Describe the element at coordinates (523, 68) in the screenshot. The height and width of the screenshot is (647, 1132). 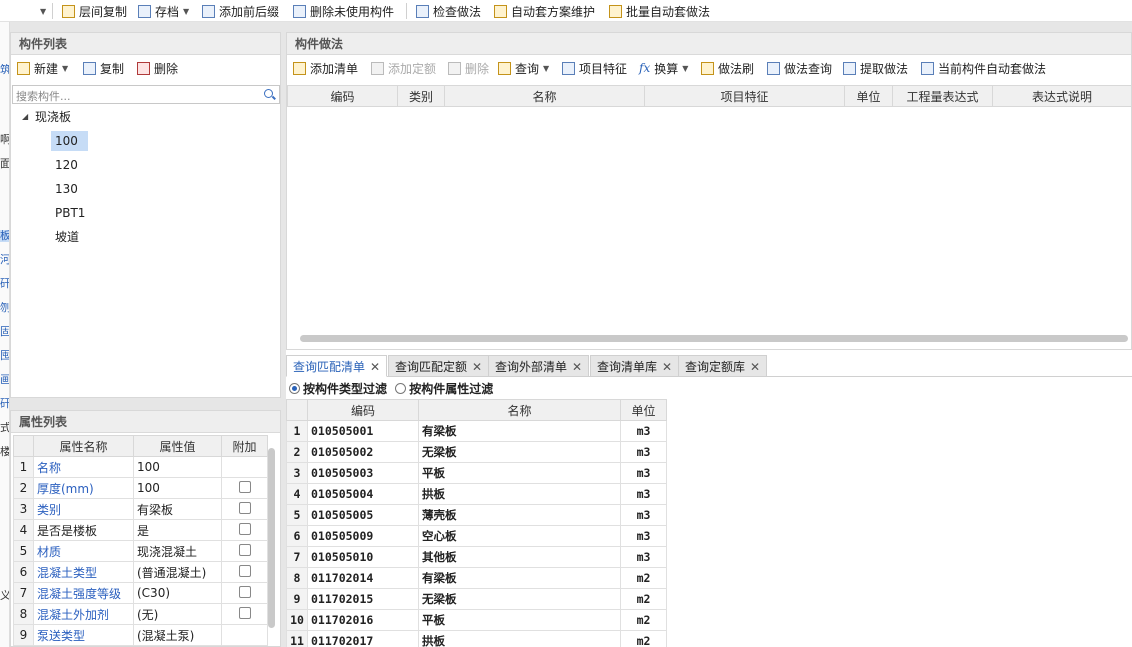
I see `query-button: 查询 ▼` at that location.